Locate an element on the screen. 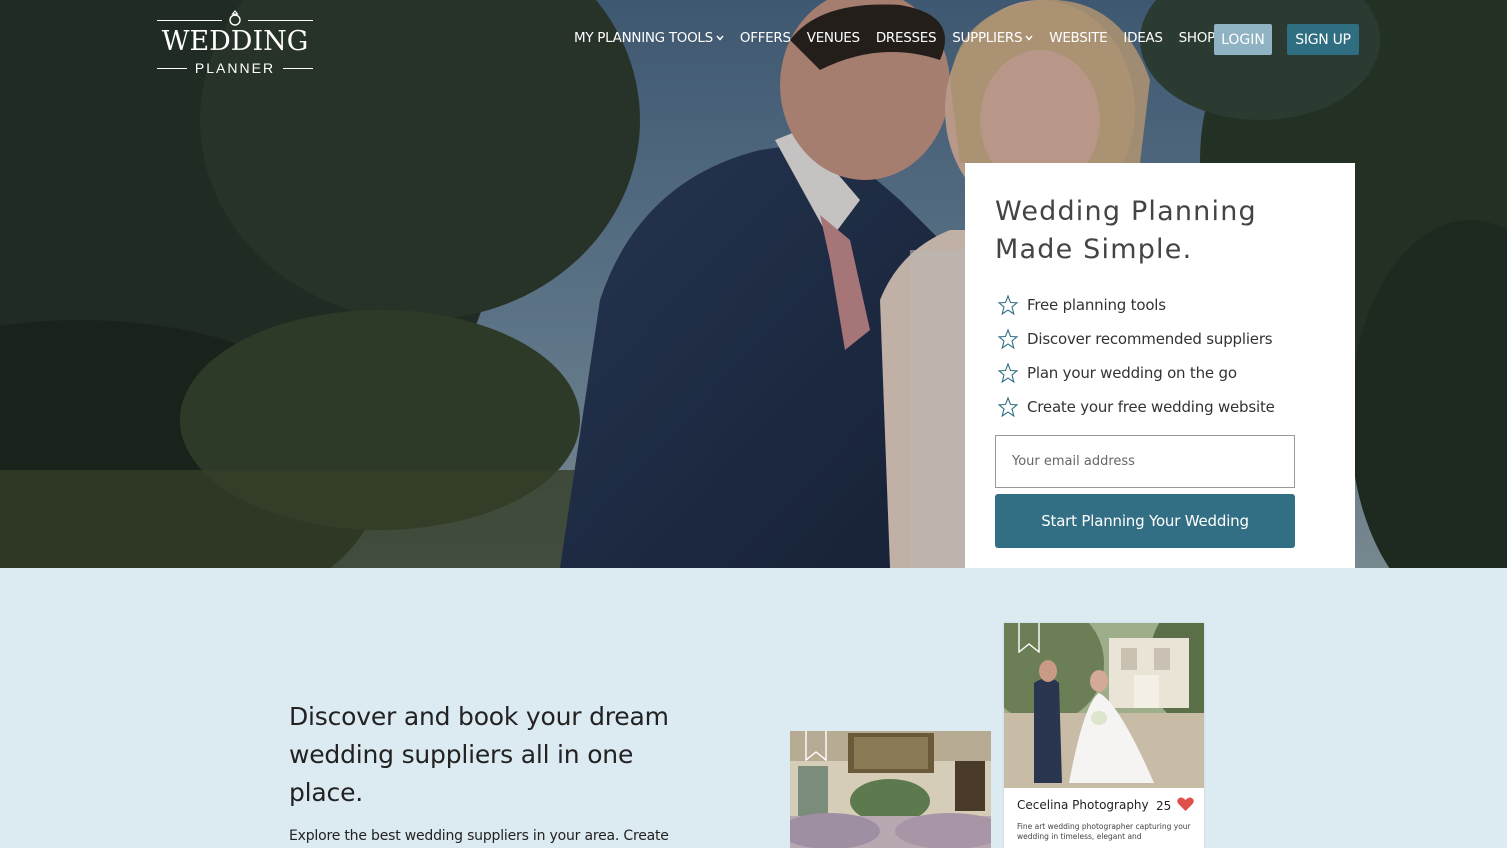 The height and width of the screenshot is (848, 1507). nav-dresses: DRESSES is located at coordinates (906, 38).